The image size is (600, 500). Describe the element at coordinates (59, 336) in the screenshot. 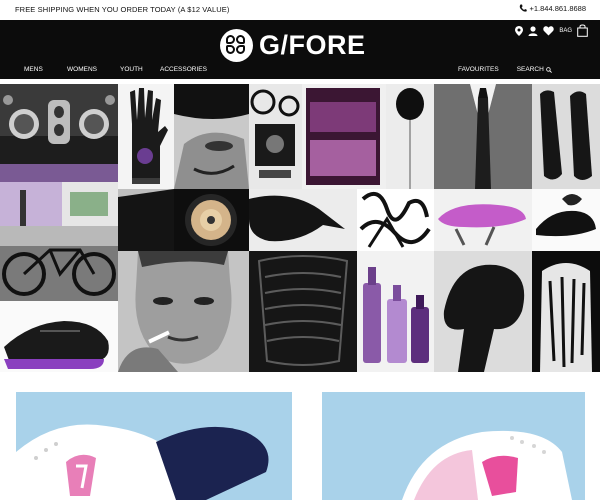

I see `purple-sole-shoe-image` at that location.